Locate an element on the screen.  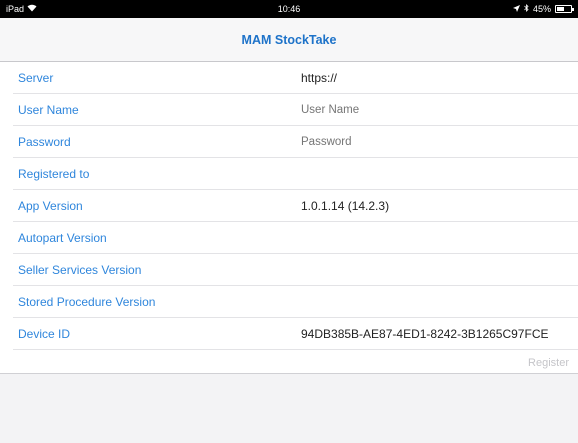
location-arrow-icon is located at coordinates (516, 9).